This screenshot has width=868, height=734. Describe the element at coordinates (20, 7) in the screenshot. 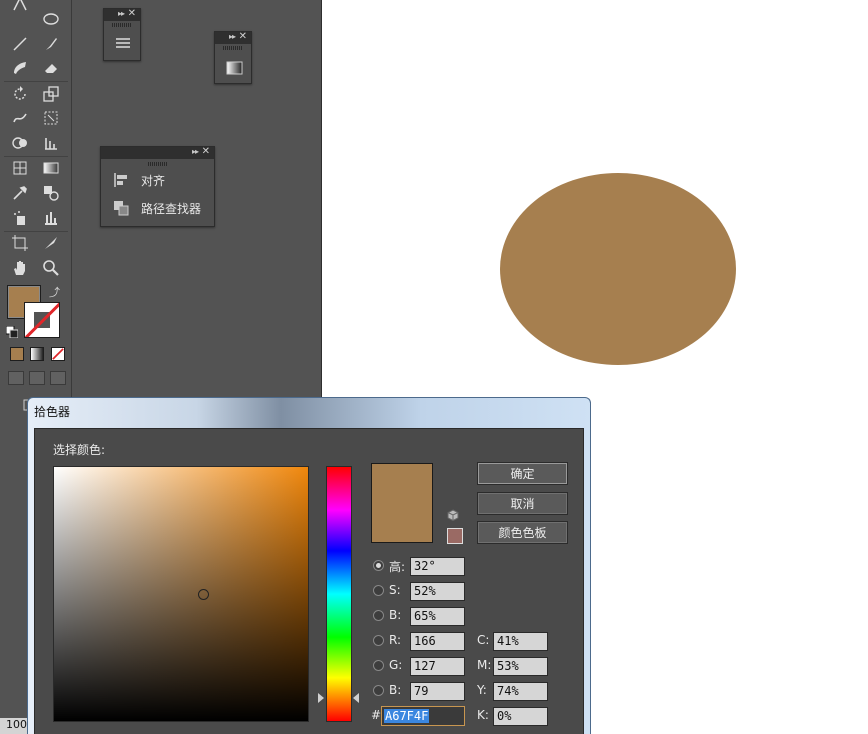

I see `pen-icon` at that location.